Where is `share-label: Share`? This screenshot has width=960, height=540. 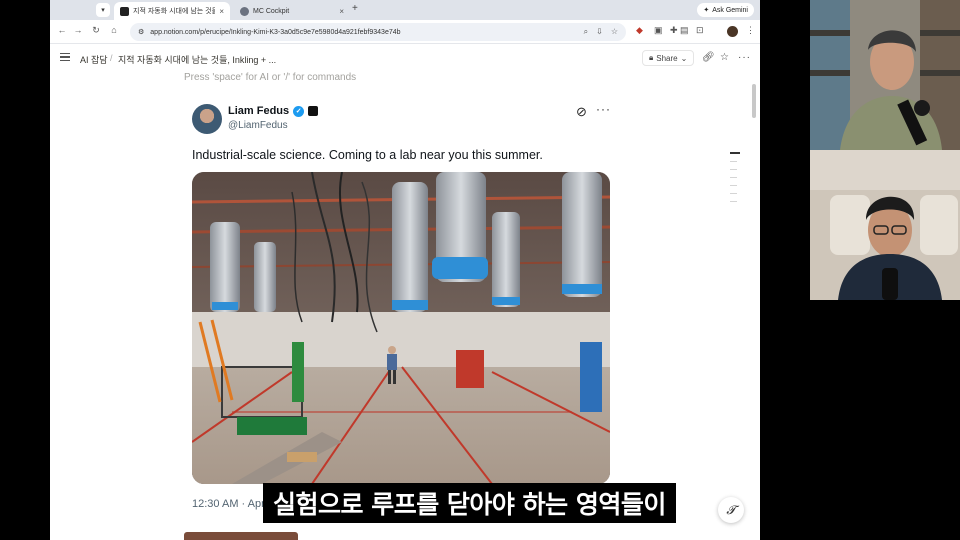 share-label: Share is located at coordinates (667, 58).